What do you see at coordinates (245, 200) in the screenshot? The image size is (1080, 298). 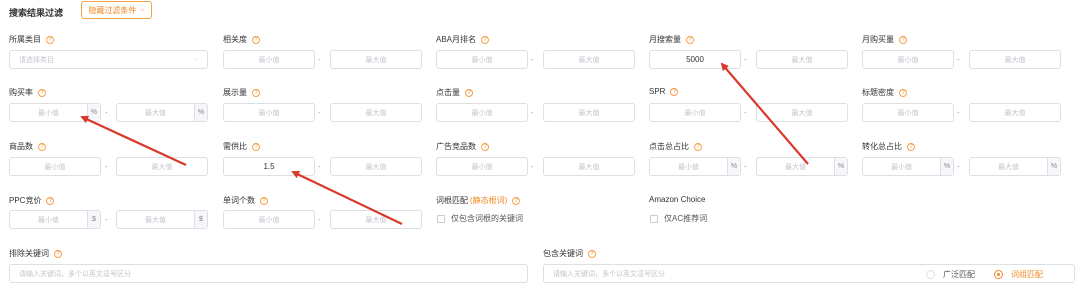 I see `label-word-count: 单词个数?` at bounding box center [245, 200].